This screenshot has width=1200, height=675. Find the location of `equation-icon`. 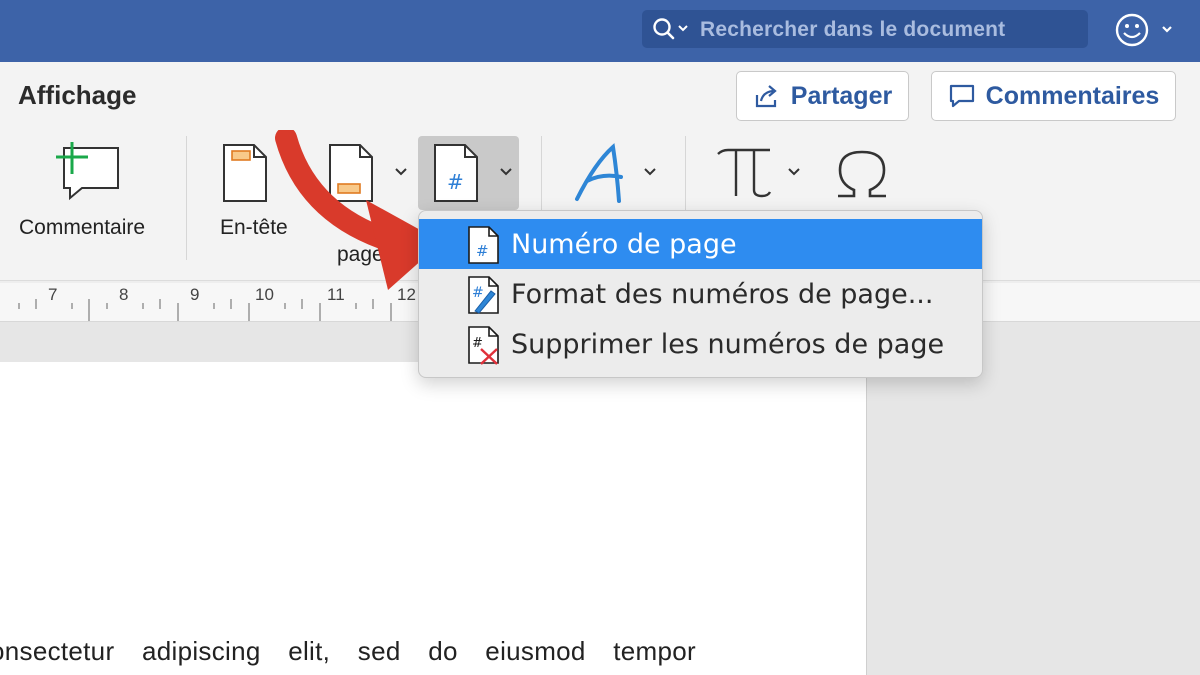

equation-icon is located at coordinates (745, 174).